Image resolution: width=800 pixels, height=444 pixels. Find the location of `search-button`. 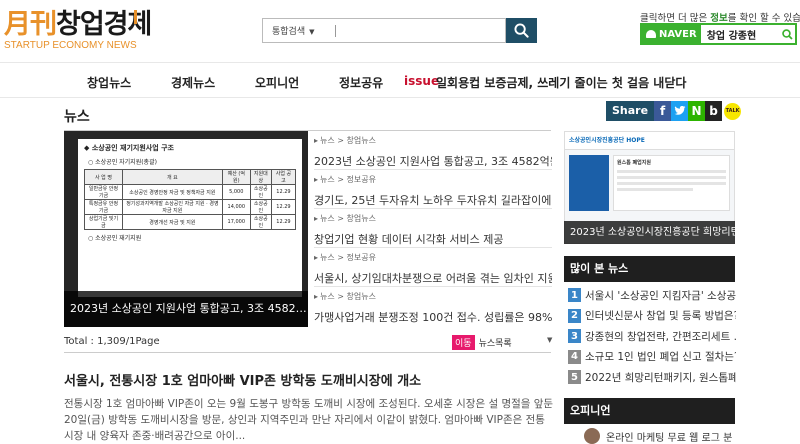

search-button is located at coordinates (521, 30).